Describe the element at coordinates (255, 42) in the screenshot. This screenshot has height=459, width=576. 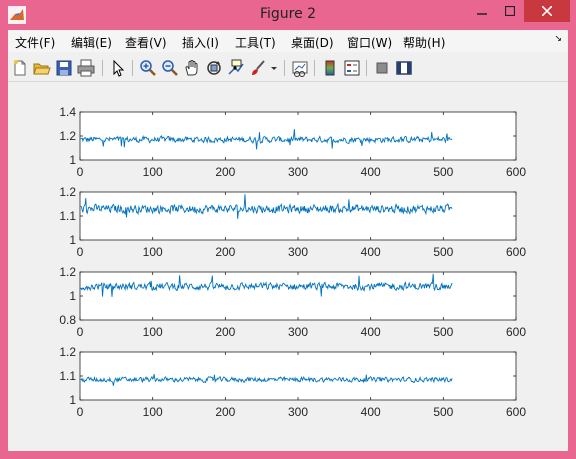
I see `menu-tools: 工具(T)` at that location.